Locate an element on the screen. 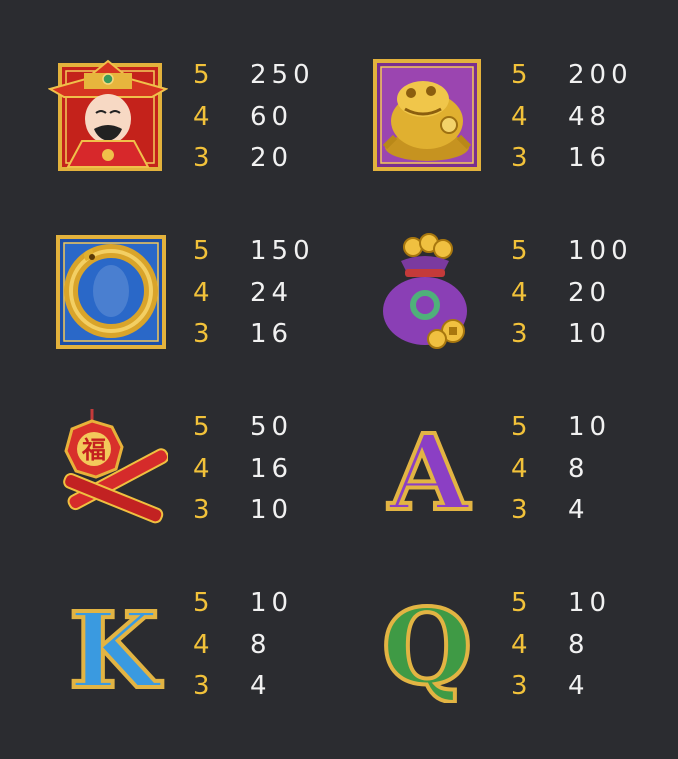 This screenshot has width=678, height=759. symbol-wealth-god: 5 250 4 60 3 20 is located at coordinates (169, 143).